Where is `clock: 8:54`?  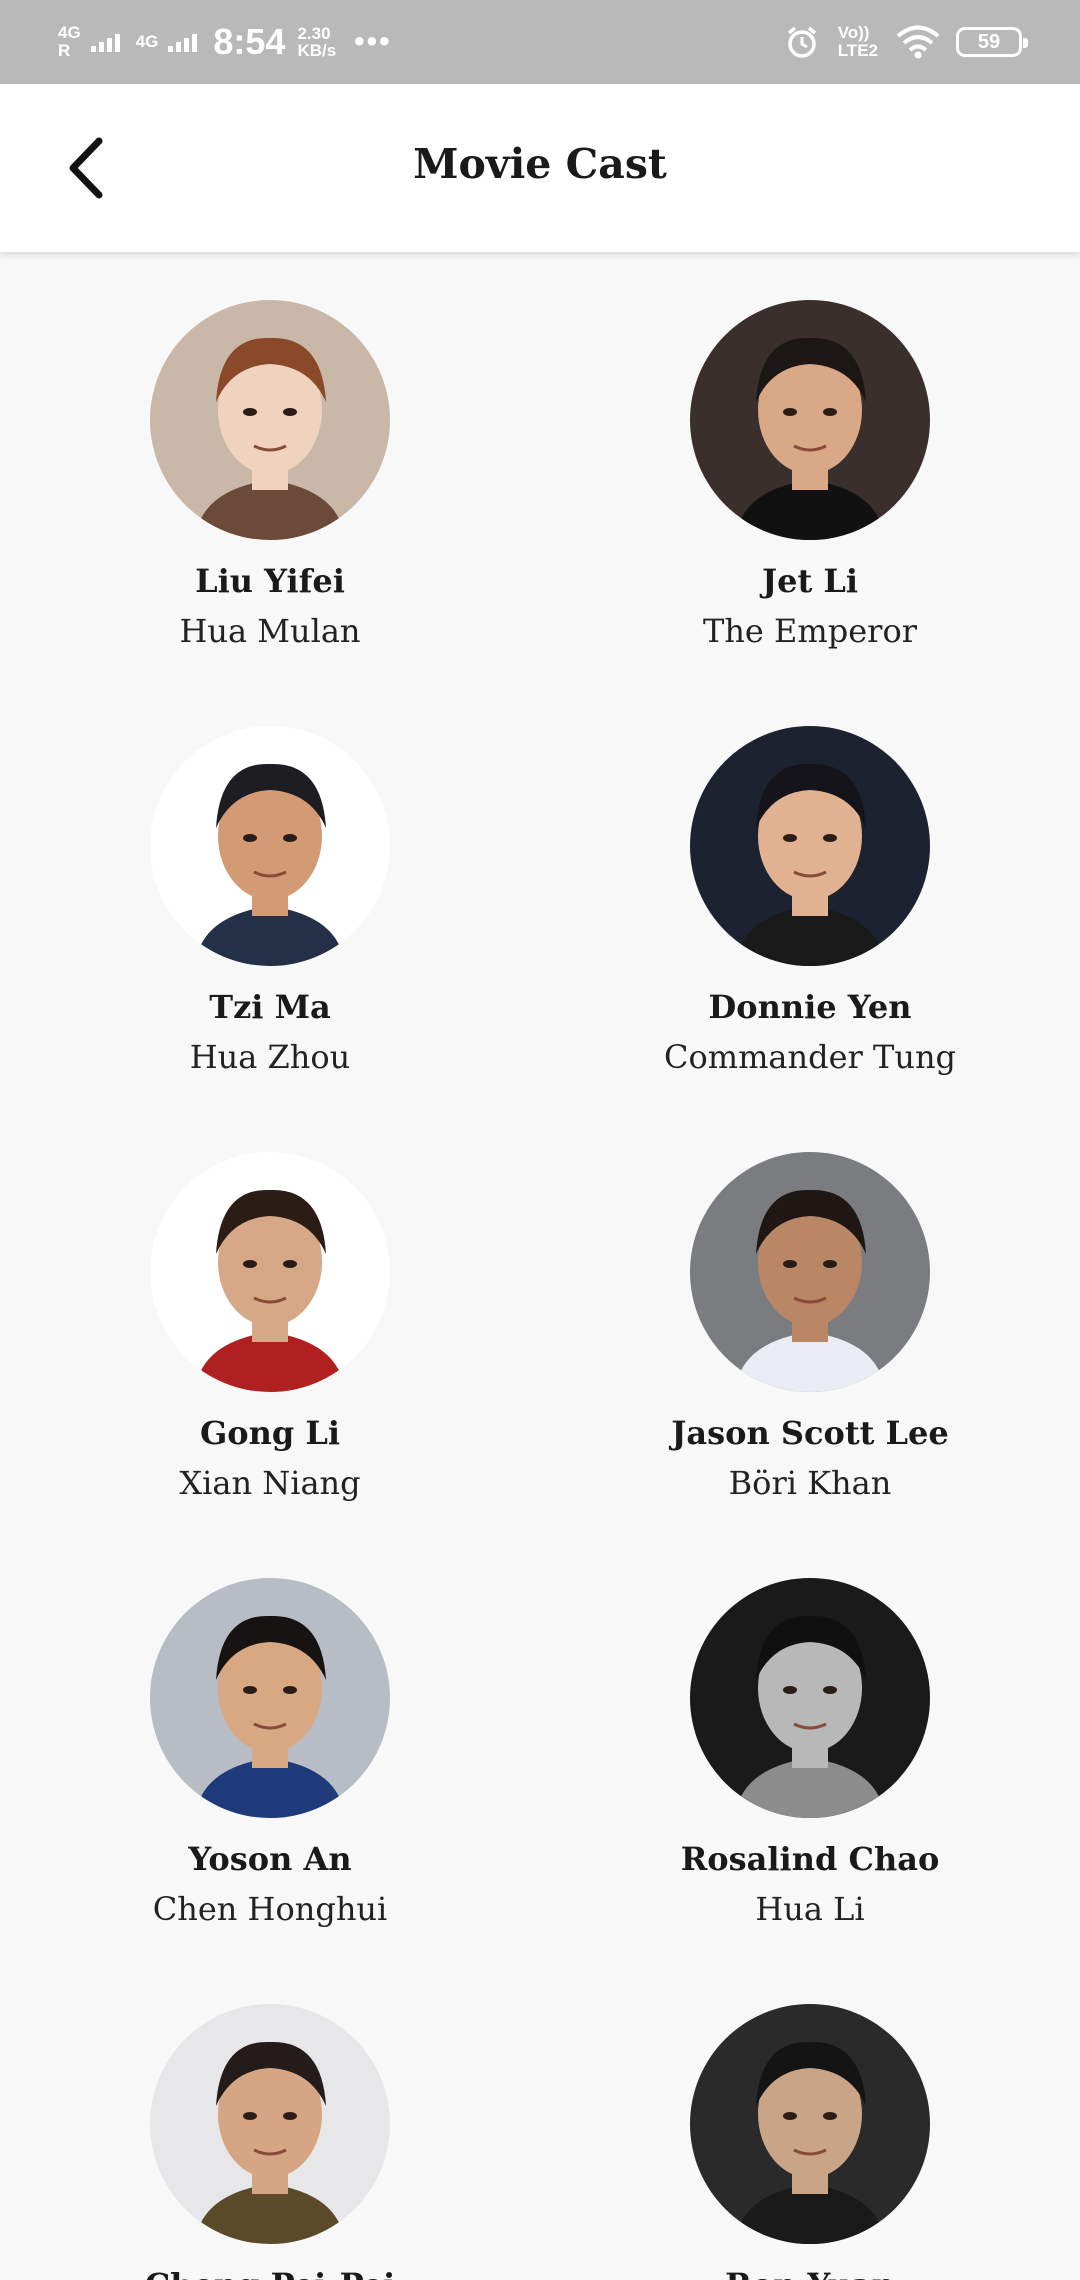 clock: 8:54 is located at coordinates (249, 41).